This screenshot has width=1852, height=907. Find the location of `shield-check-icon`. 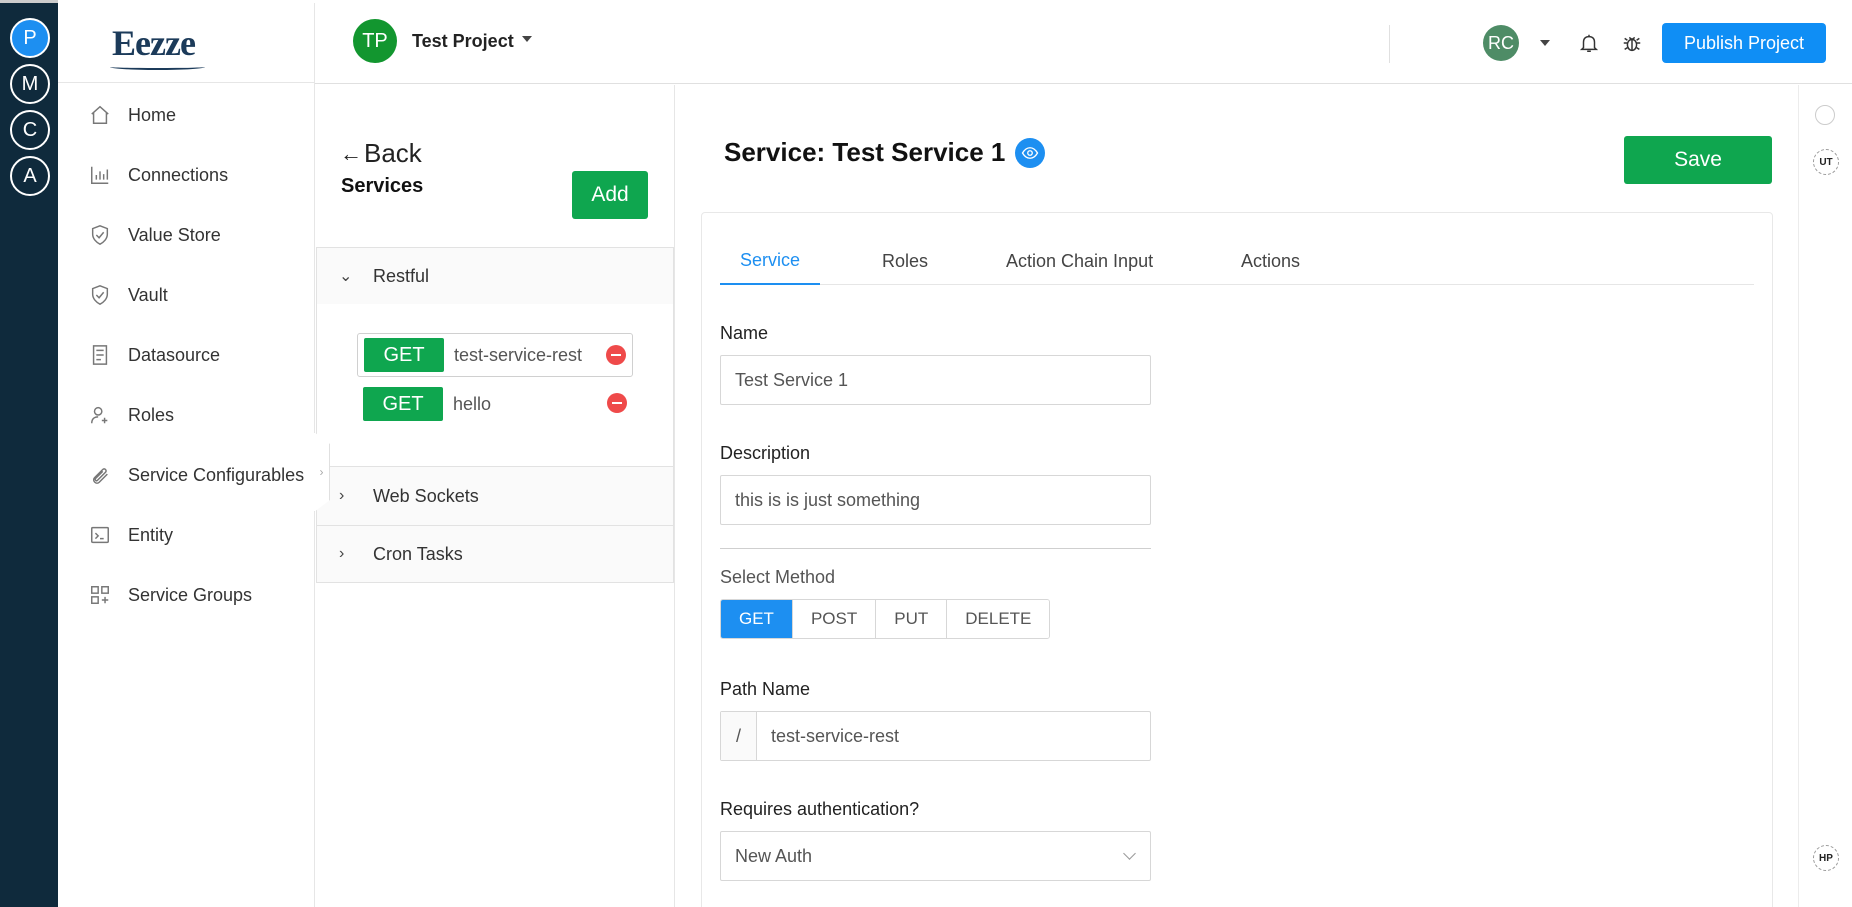

shield-check-icon is located at coordinates (100, 295).